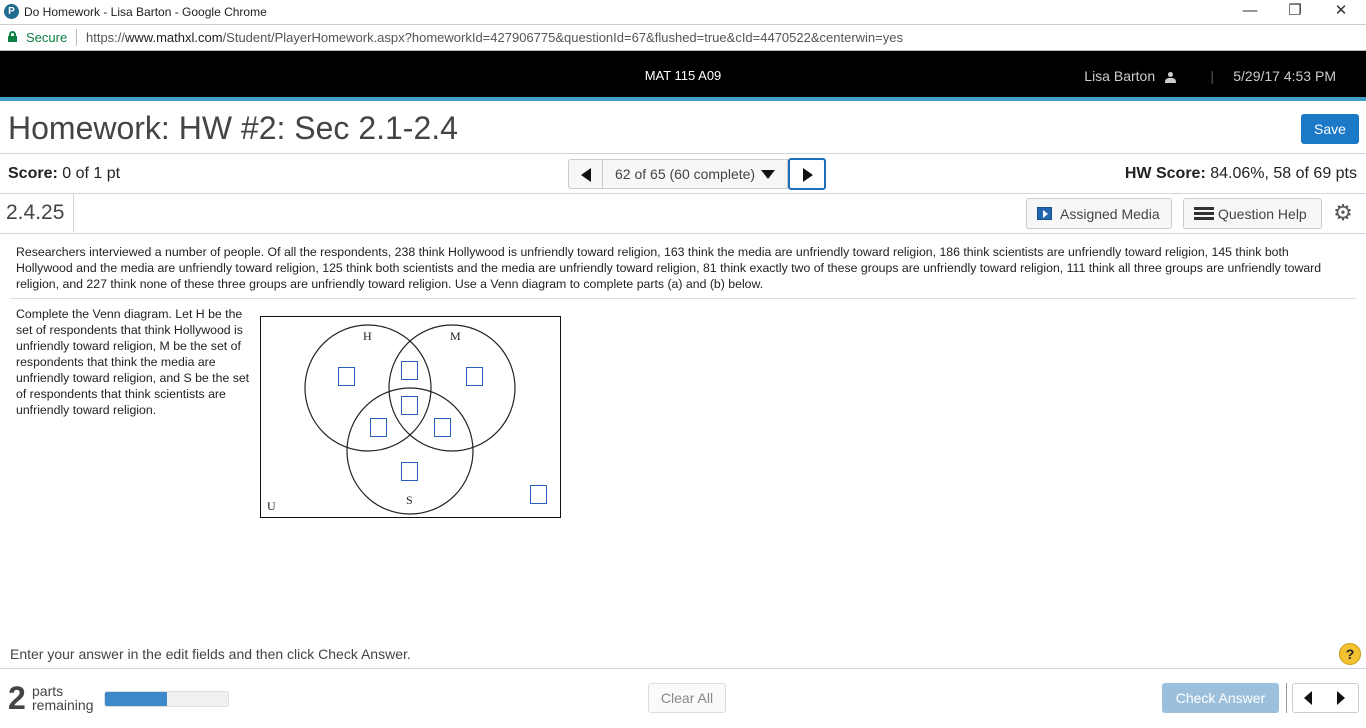 This screenshot has height=728, width=1366. I want to click on url-scheme: https://, so click(106, 37).